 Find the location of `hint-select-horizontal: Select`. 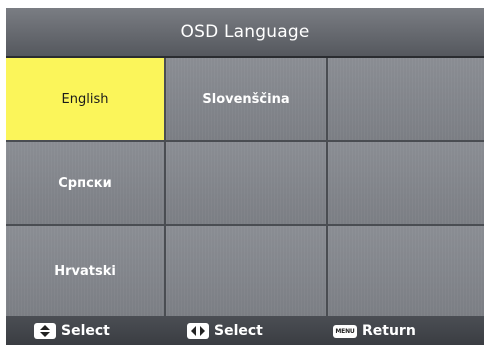

hint-select-horizontal: Select is located at coordinates (225, 331).